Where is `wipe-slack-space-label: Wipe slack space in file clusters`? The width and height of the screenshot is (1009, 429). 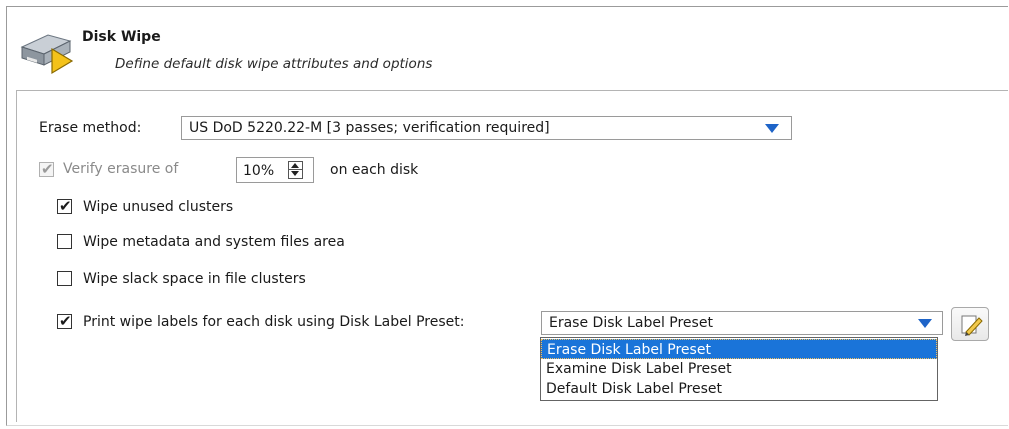 wipe-slack-space-label: Wipe slack space in file clusters is located at coordinates (194, 279).